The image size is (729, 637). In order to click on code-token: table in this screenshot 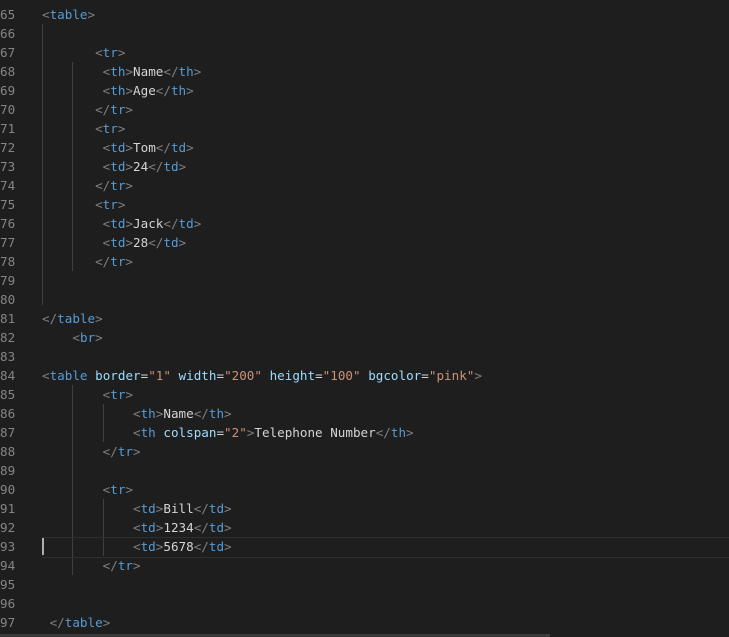, I will do `click(83, 622)`.